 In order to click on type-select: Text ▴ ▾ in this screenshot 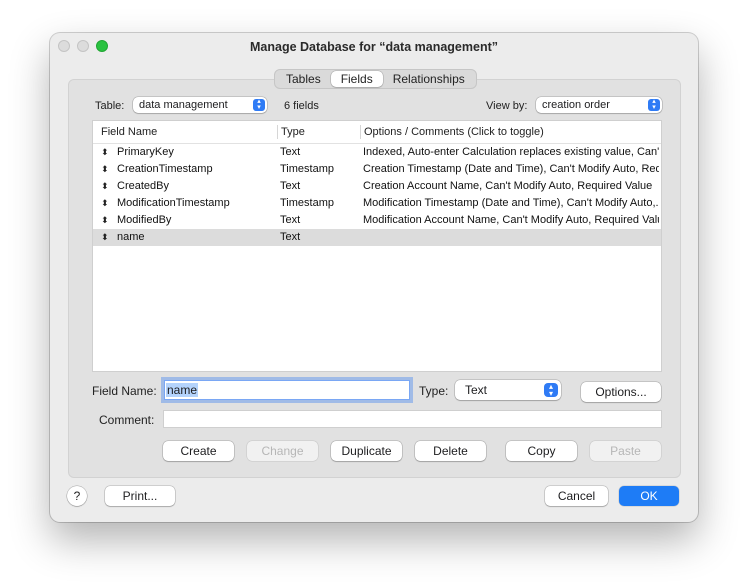, I will do `click(508, 390)`.